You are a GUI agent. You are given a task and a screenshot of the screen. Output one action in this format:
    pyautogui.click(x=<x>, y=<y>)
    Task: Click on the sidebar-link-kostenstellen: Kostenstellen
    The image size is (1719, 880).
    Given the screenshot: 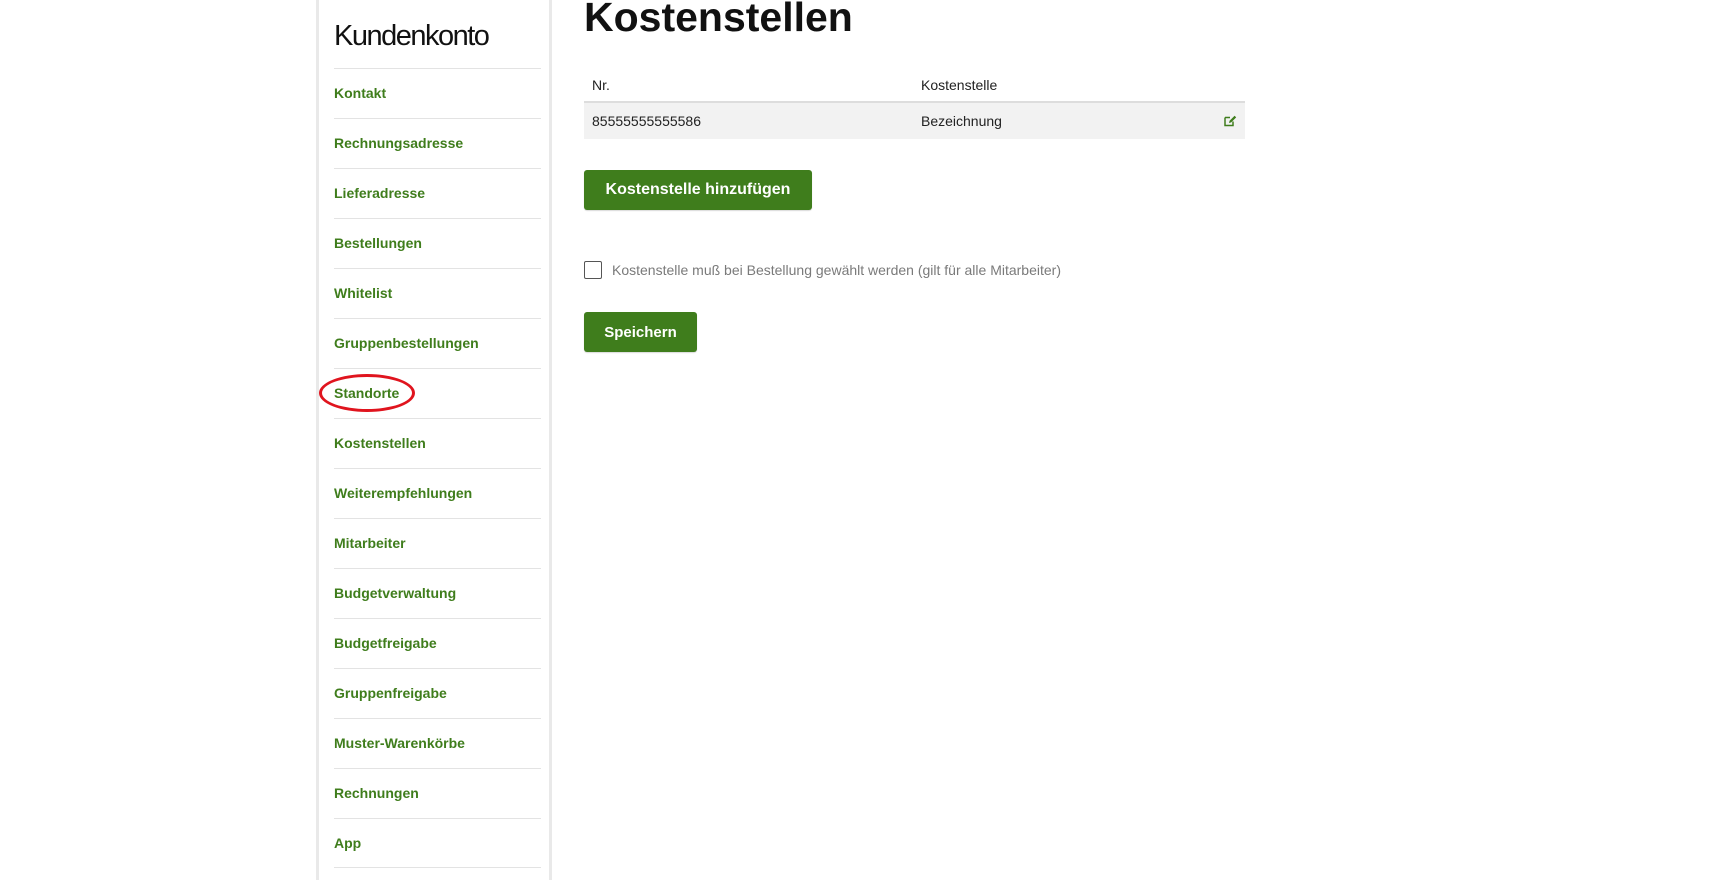 What is the action you would take?
    pyautogui.click(x=380, y=443)
    